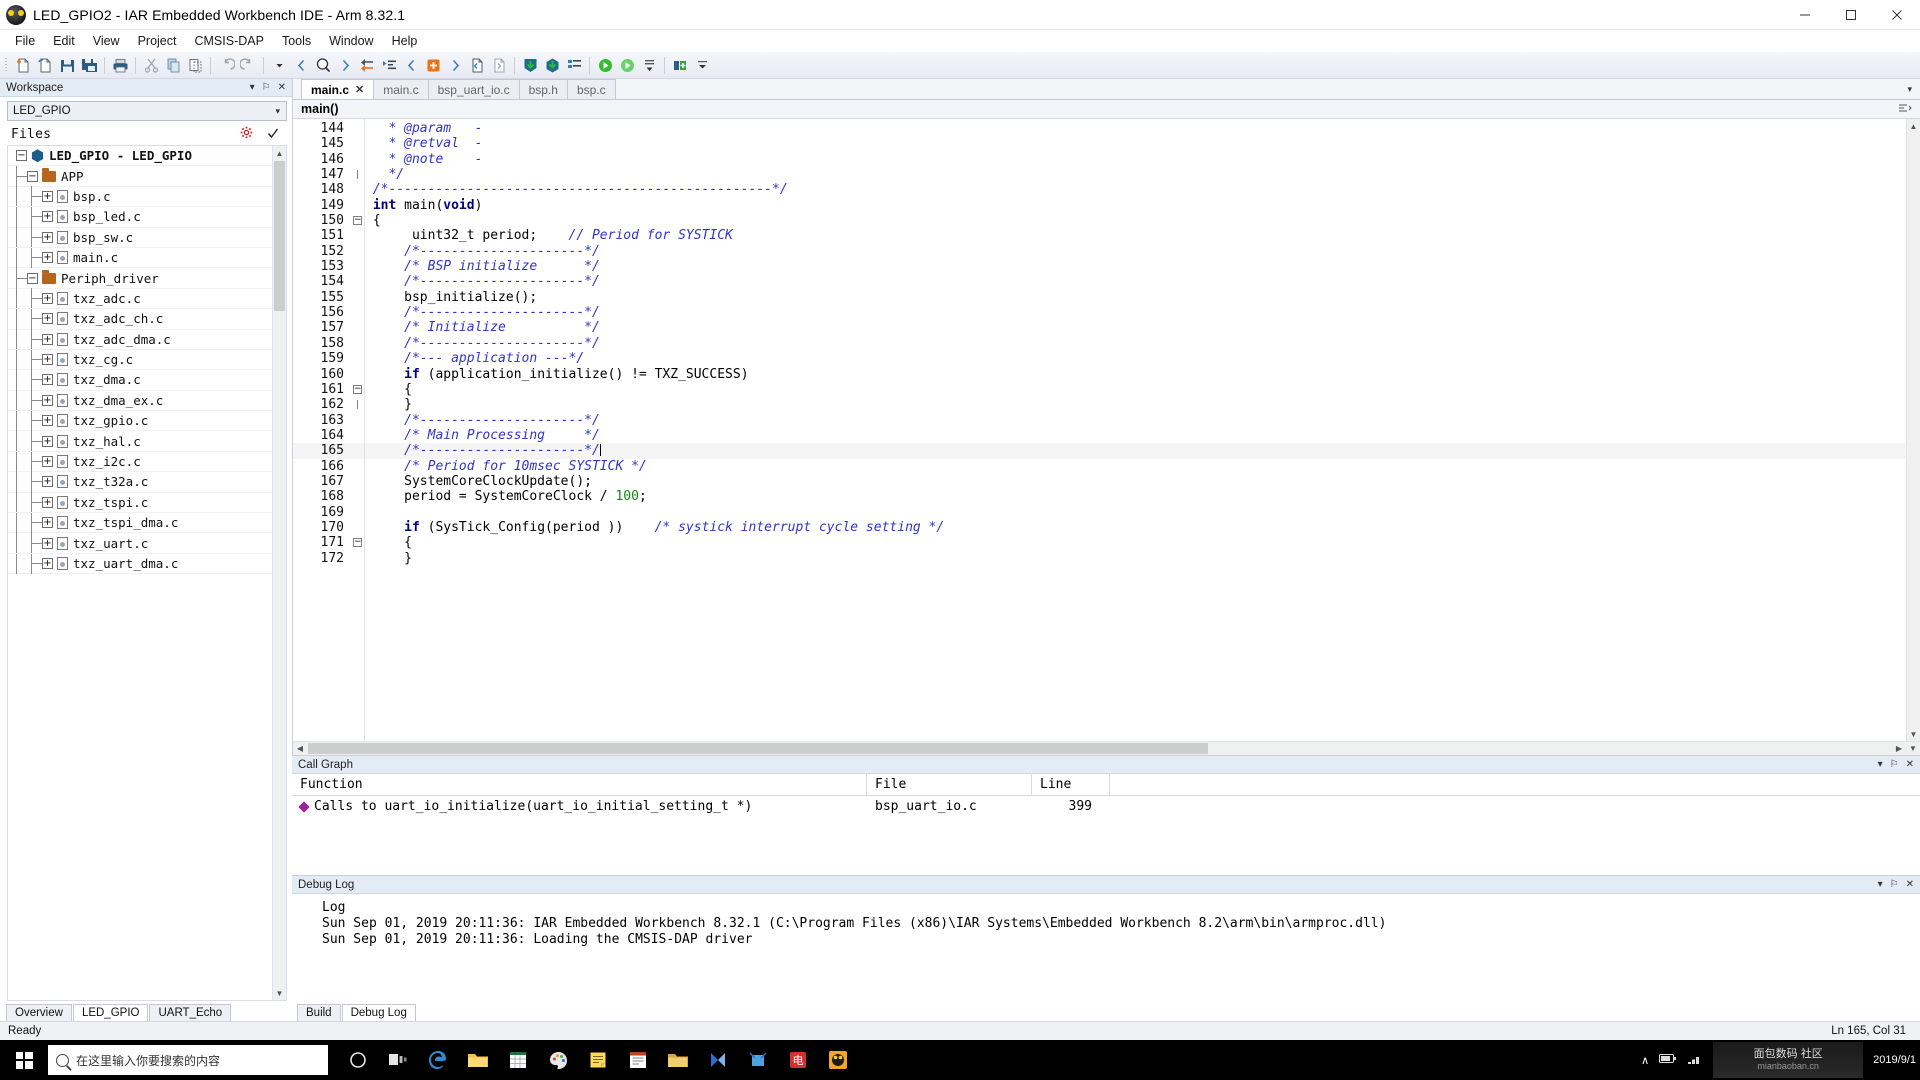 This screenshot has height=1080, width=1920. Describe the element at coordinates (543, 89) in the screenshot. I see `editor-tab-bsp-h: bsp.h` at that location.